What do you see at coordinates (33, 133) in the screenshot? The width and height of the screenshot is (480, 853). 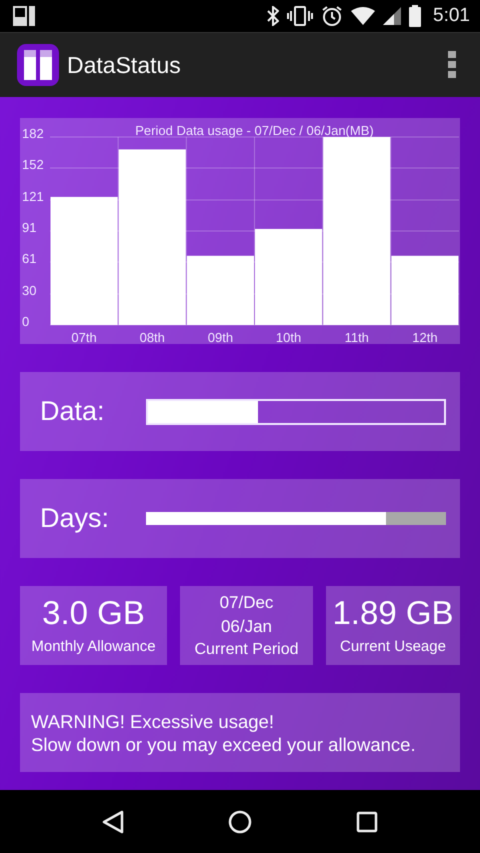 I see `axis-label: 182` at bounding box center [33, 133].